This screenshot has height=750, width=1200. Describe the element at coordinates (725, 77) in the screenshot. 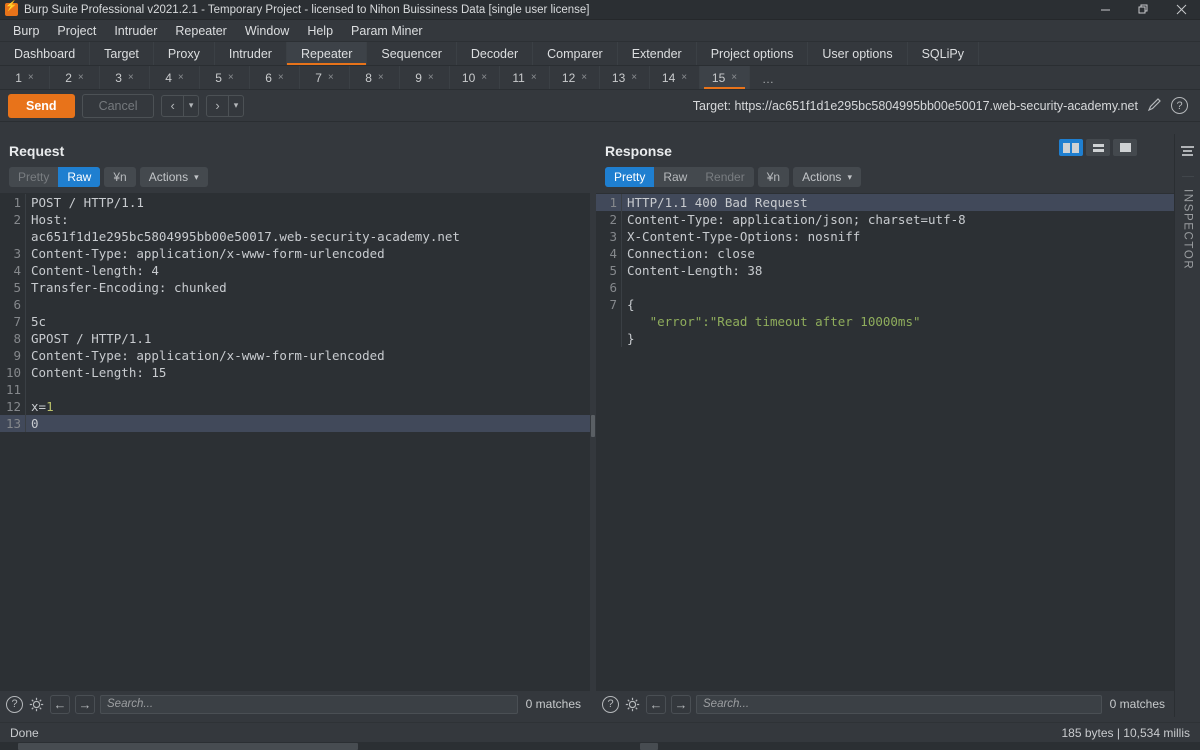

I see `repeater-tab-15: 15 ×` at that location.